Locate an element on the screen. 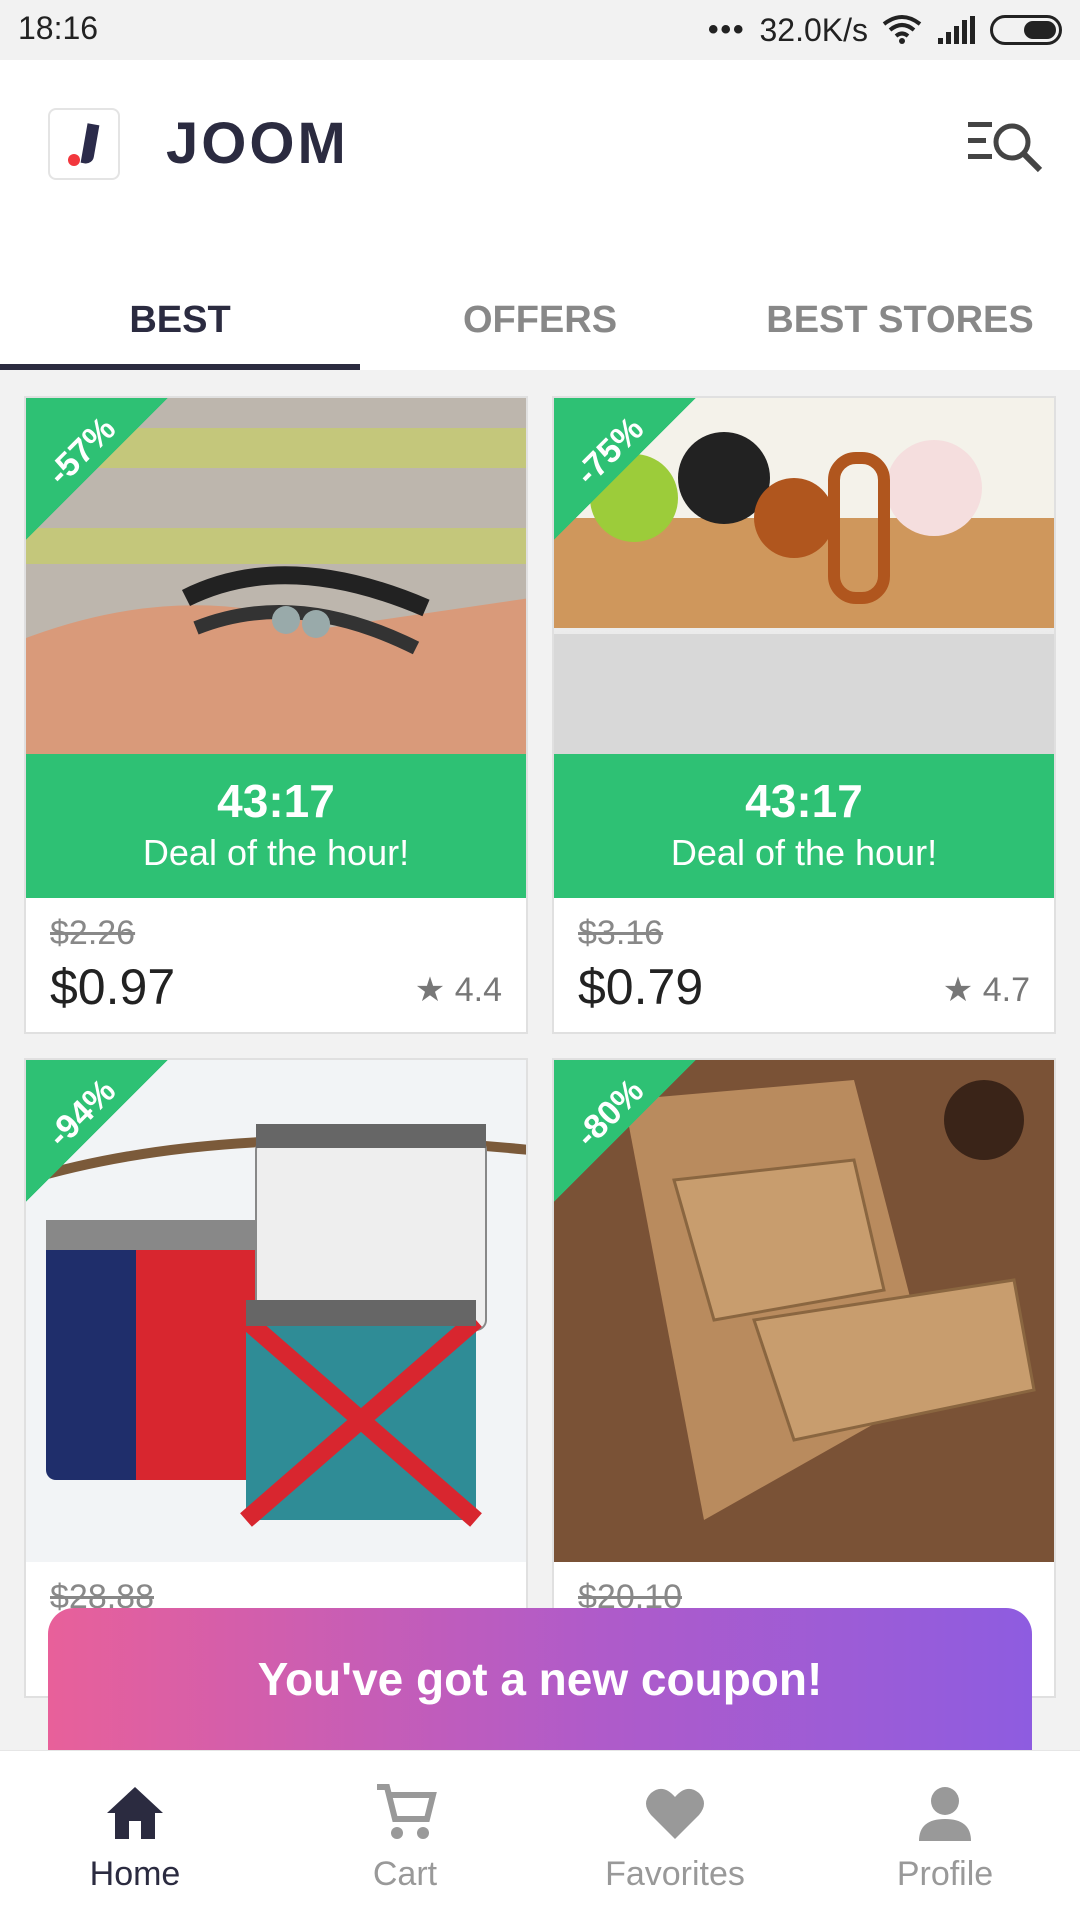 This screenshot has height=1920, width=1080. rating: ★ 4.7 is located at coordinates (986, 990).